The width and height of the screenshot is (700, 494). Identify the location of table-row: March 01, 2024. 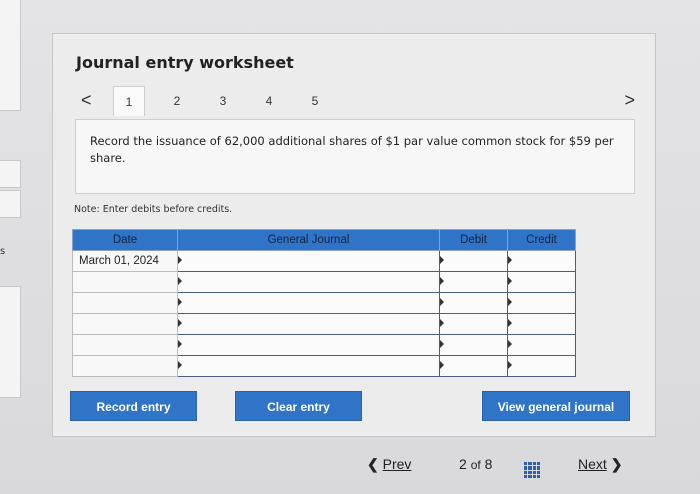
(324, 261).